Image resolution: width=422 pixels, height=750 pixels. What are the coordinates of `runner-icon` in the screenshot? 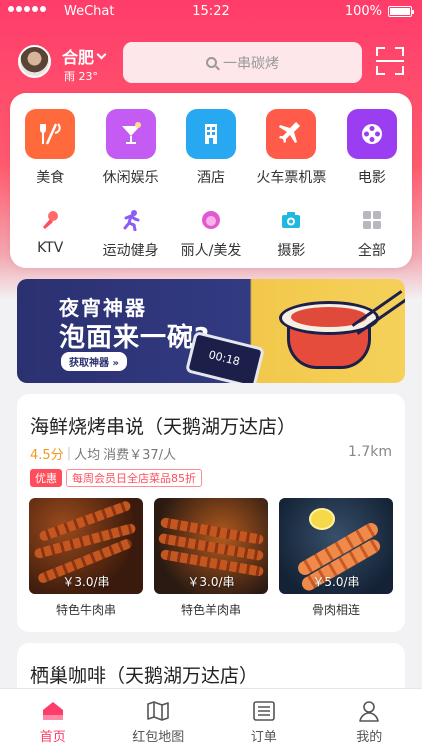 It's located at (131, 220).